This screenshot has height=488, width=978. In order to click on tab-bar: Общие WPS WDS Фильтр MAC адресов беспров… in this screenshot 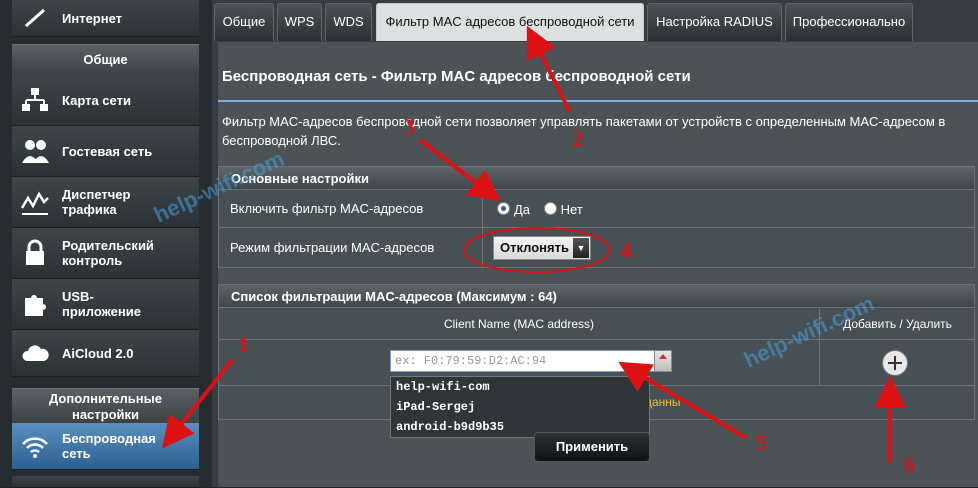, I will do `click(595, 21)`.